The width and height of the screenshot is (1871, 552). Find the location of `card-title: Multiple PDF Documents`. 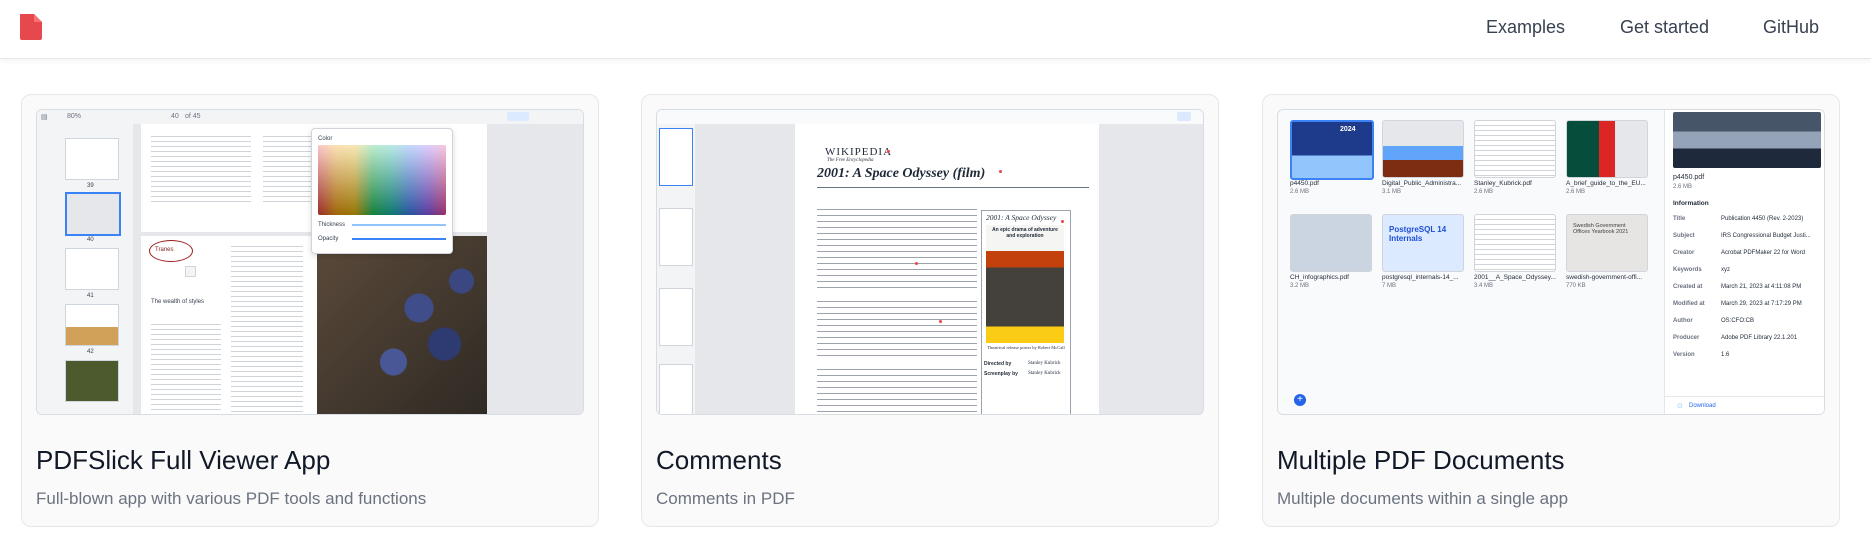

card-title: Multiple PDF Documents is located at coordinates (1421, 460).